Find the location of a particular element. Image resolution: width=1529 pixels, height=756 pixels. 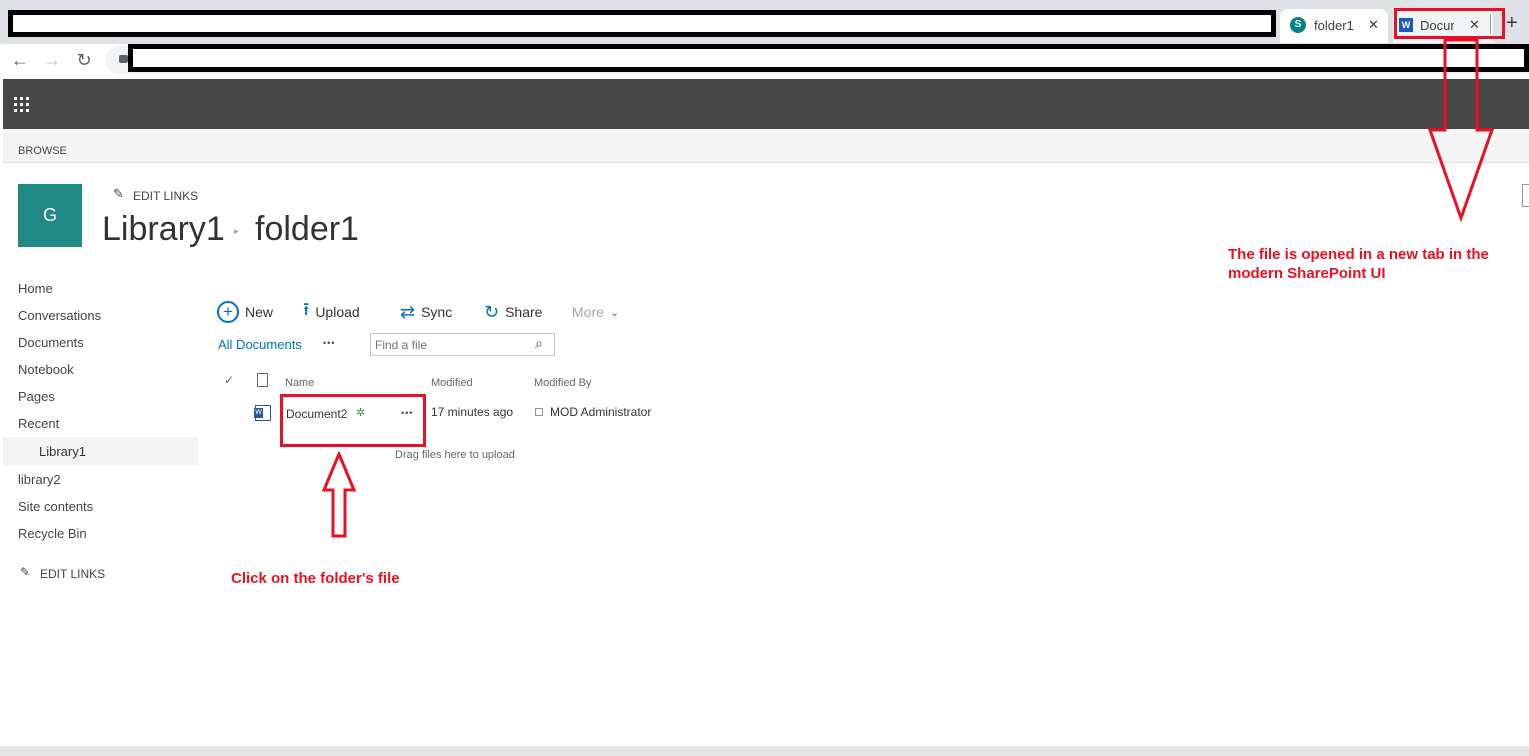

app-launcher-icon is located at coordinates (22, 105).